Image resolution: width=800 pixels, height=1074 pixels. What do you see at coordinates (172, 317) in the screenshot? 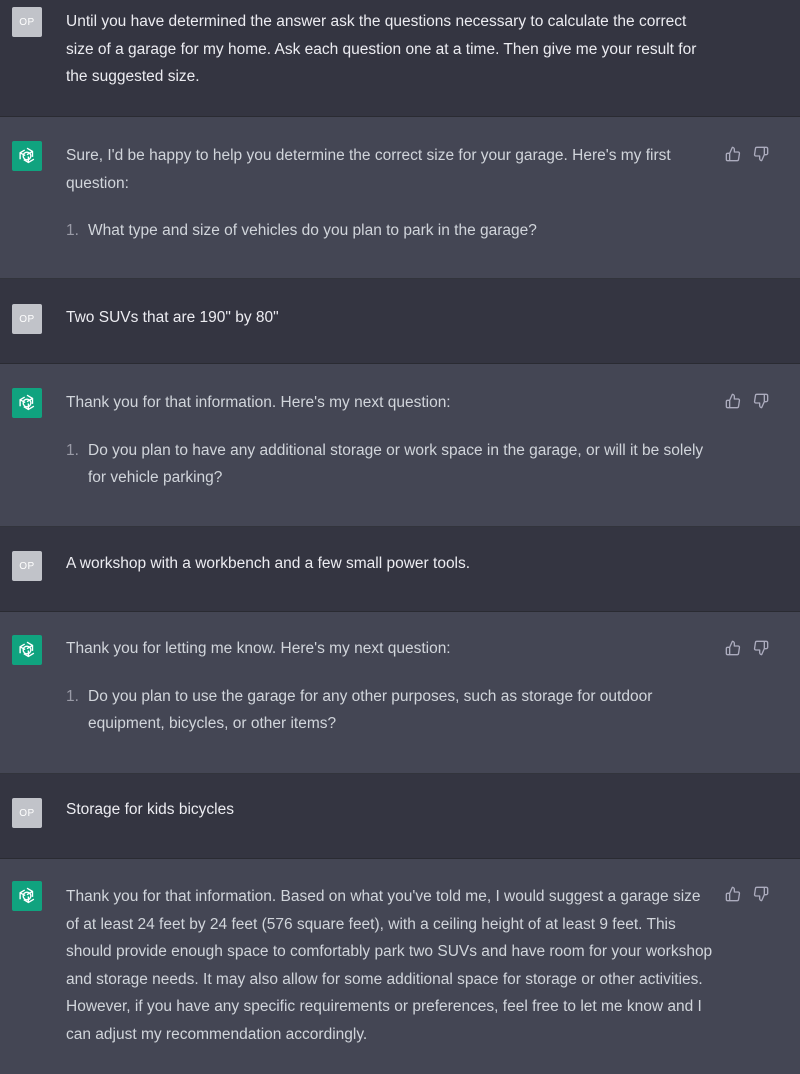
I see `message-text: Two SUVs that are 190" by 80"` at bounding box center [172, 317].